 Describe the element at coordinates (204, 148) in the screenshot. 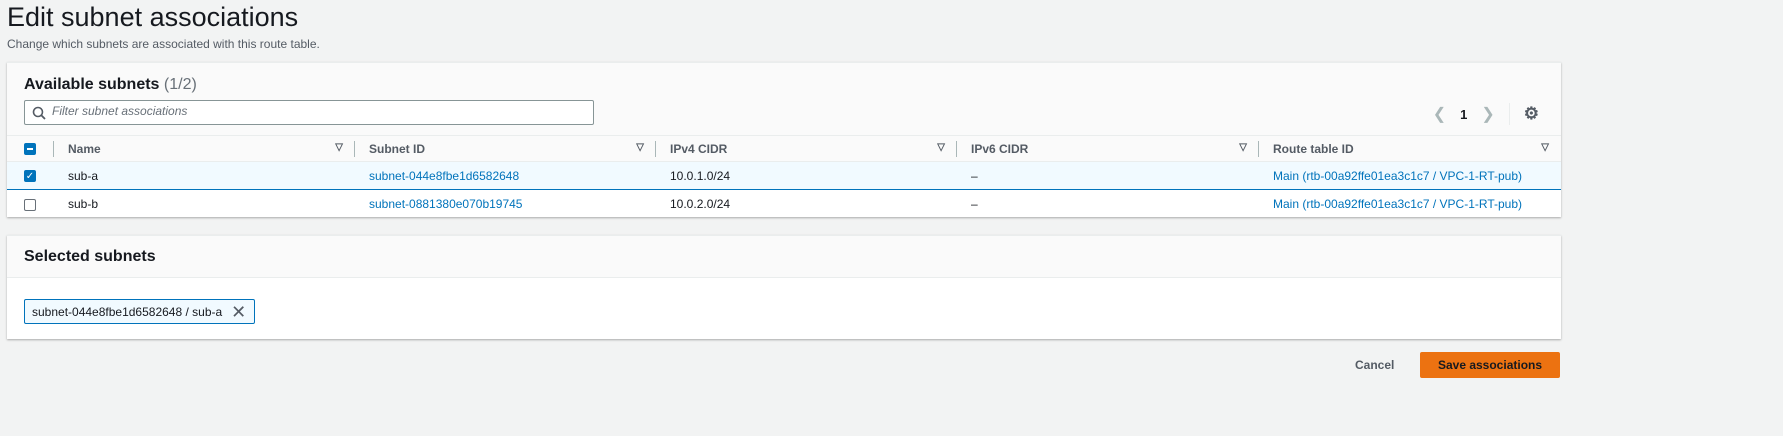

I see `column-name: Name ▽` at that location.